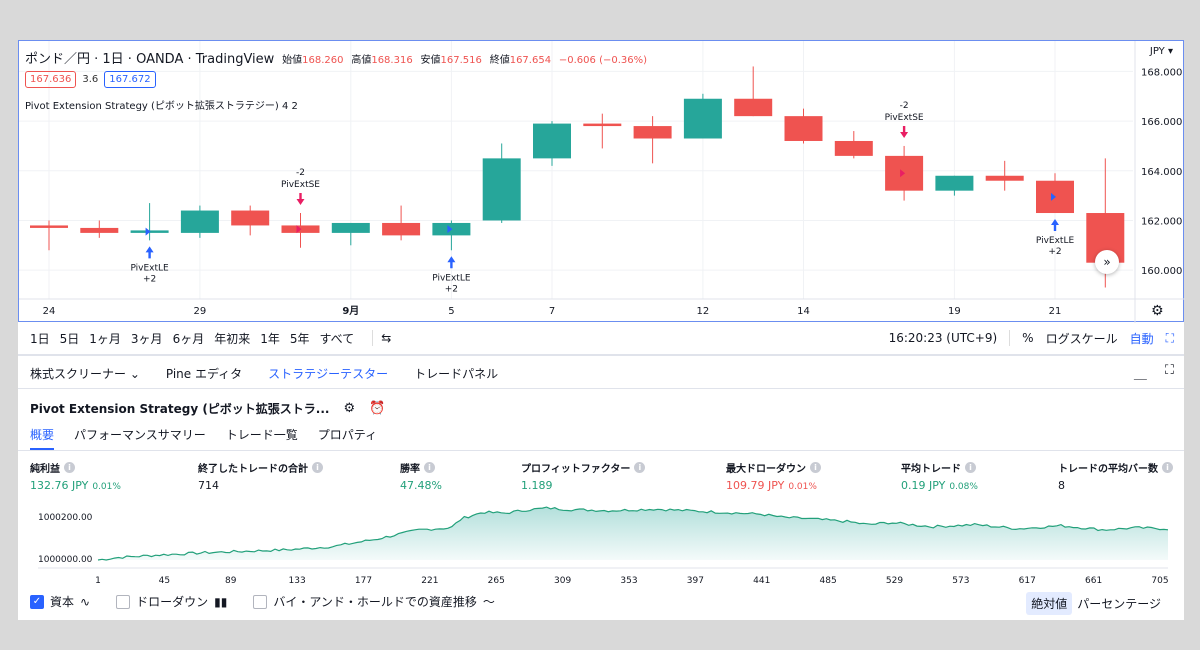 The width and height of the screenshot is (1200, 650). What do you see at coordinates (105, 338) in the screenshot?
I see `timeframe-button: 1ヶ月` at bounding box center [105, 338].